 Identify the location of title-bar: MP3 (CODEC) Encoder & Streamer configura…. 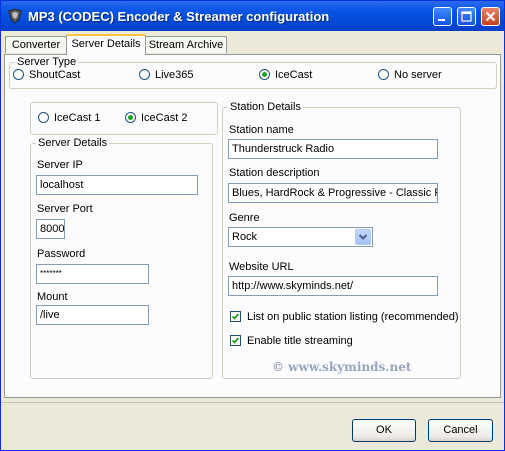
(252, 16).